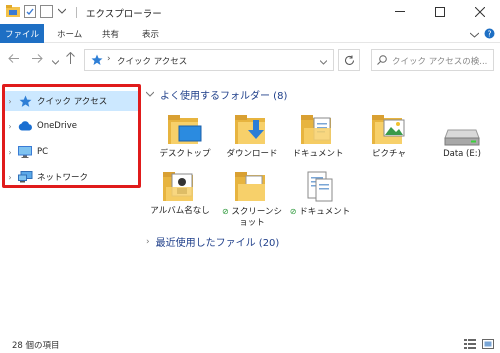  Describe the element at coordinates (252, 217) in the screenshot. I see `item-label: ⊘ スクリーンショット` at that location.